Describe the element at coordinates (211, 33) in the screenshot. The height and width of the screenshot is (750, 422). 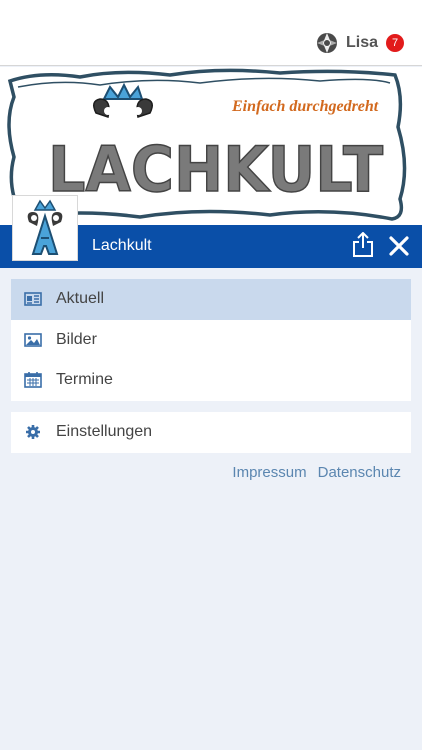
I see `top-bar: Lisa 7` at that location.